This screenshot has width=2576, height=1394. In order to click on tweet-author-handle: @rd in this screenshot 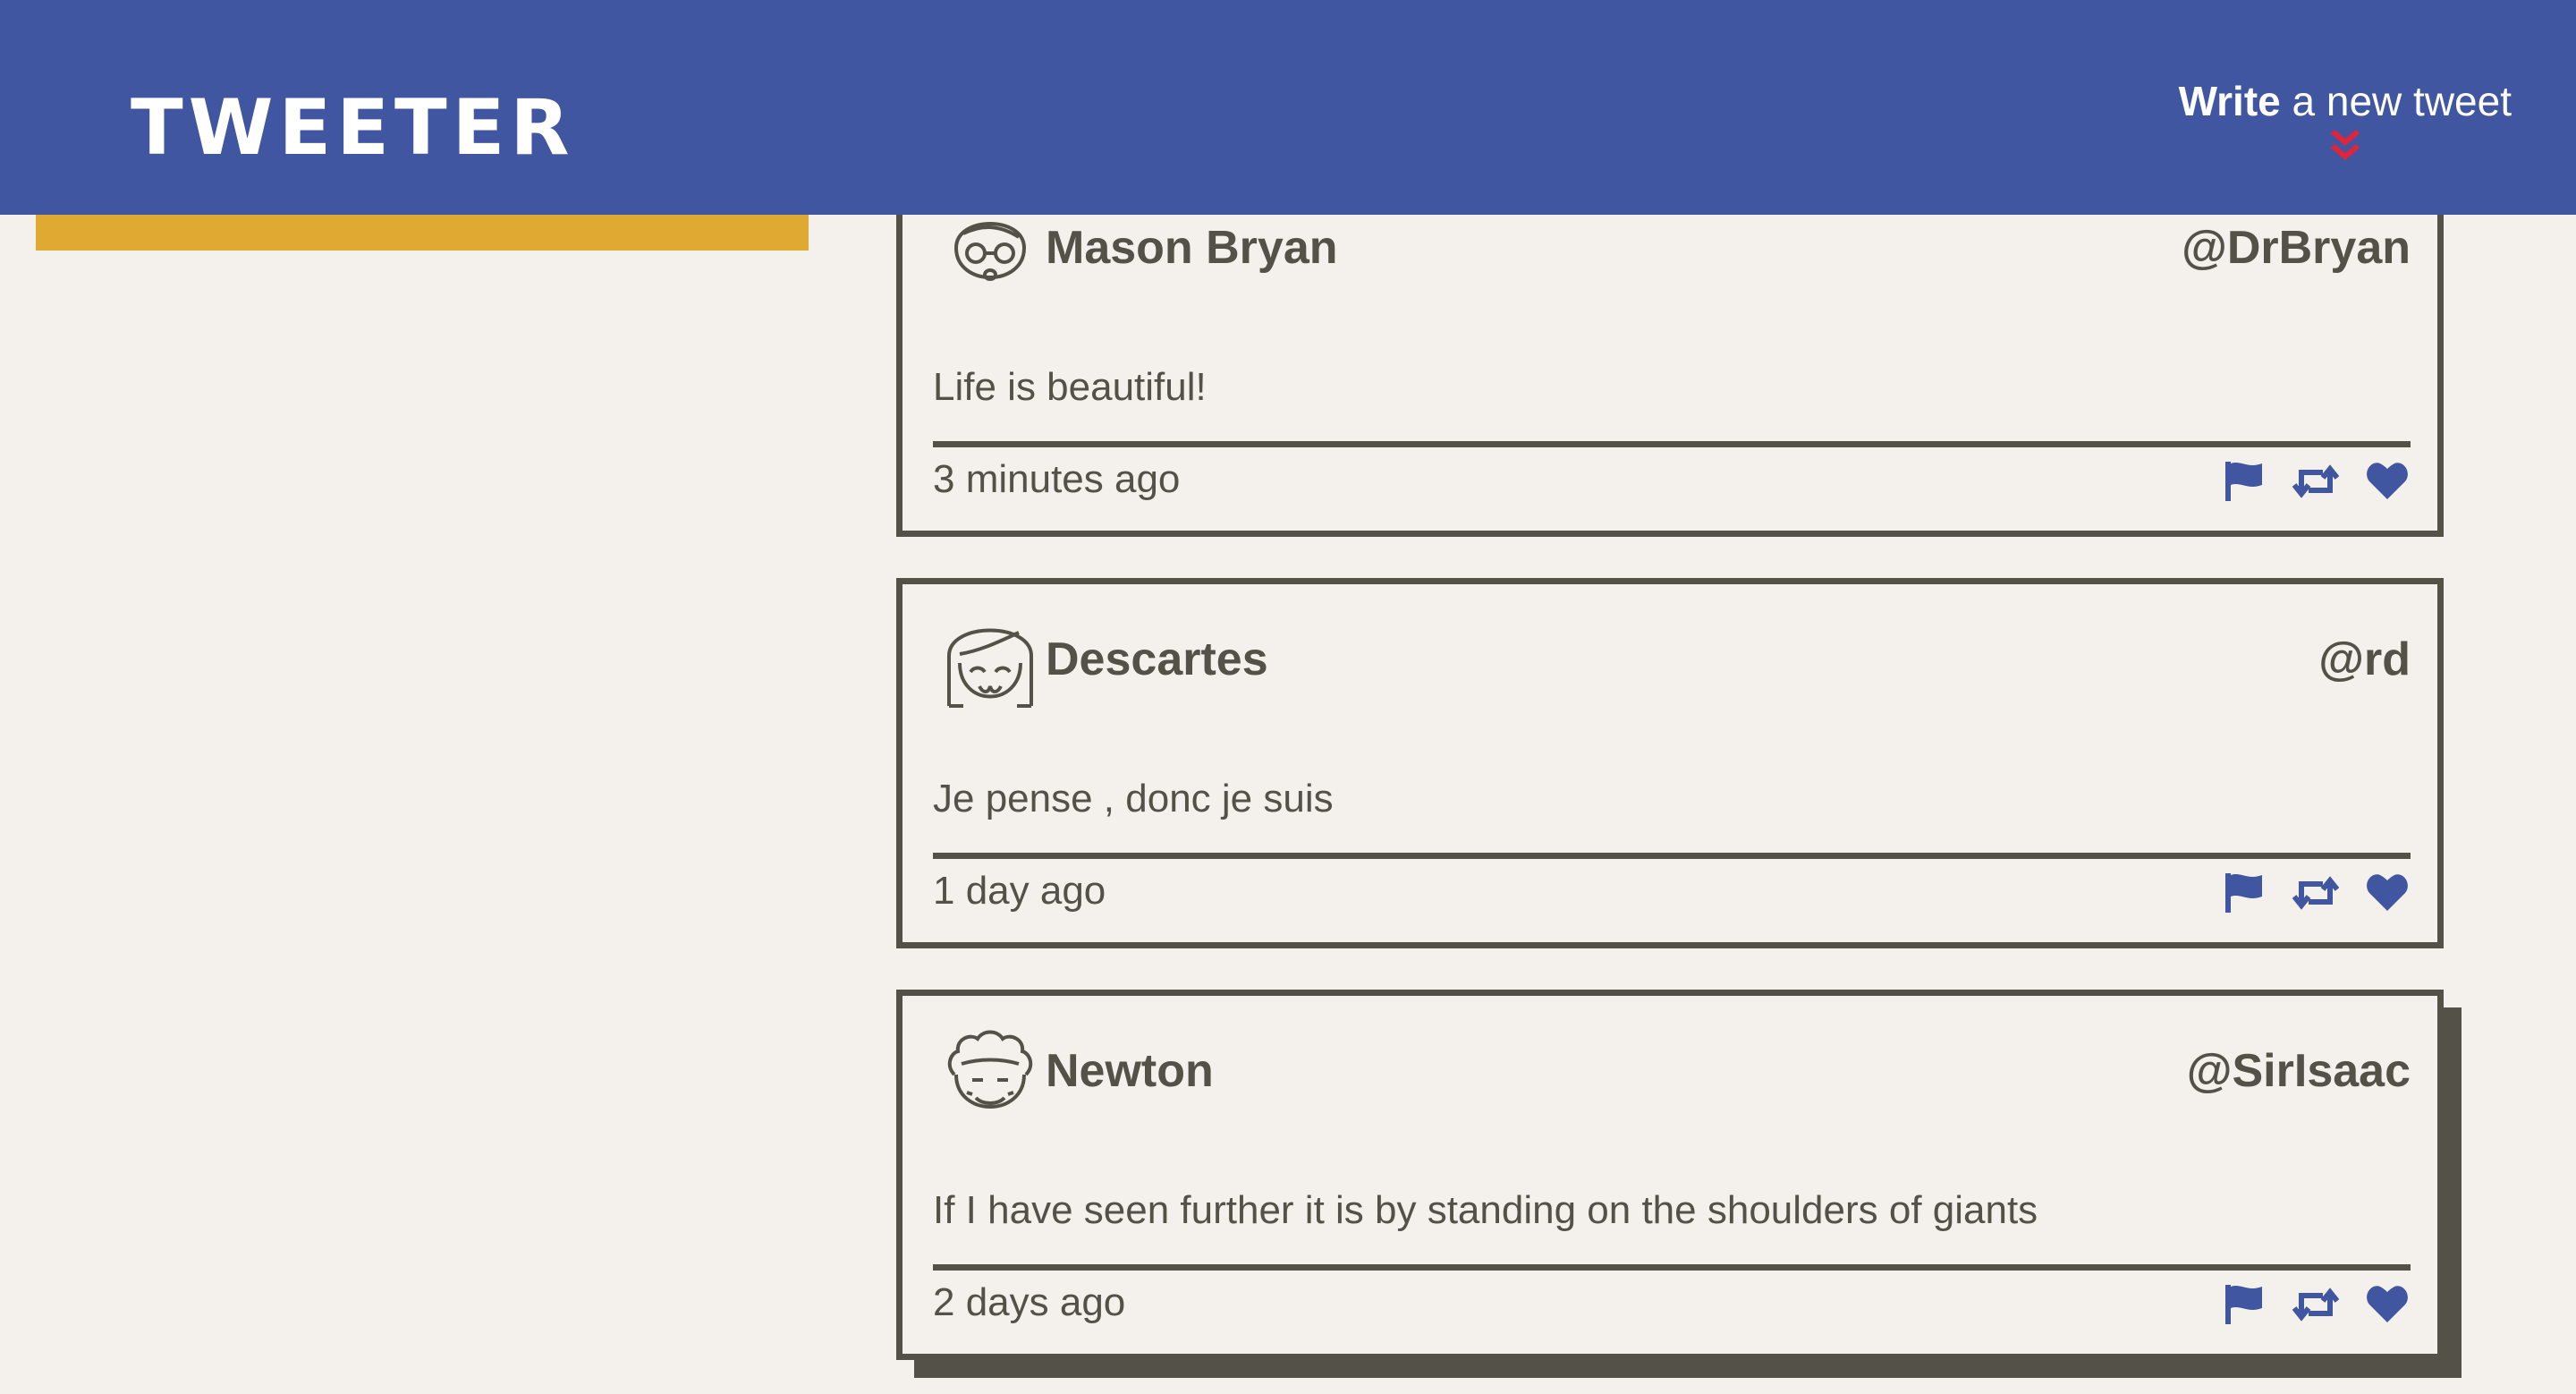, I will do `click(2364, 659)`.